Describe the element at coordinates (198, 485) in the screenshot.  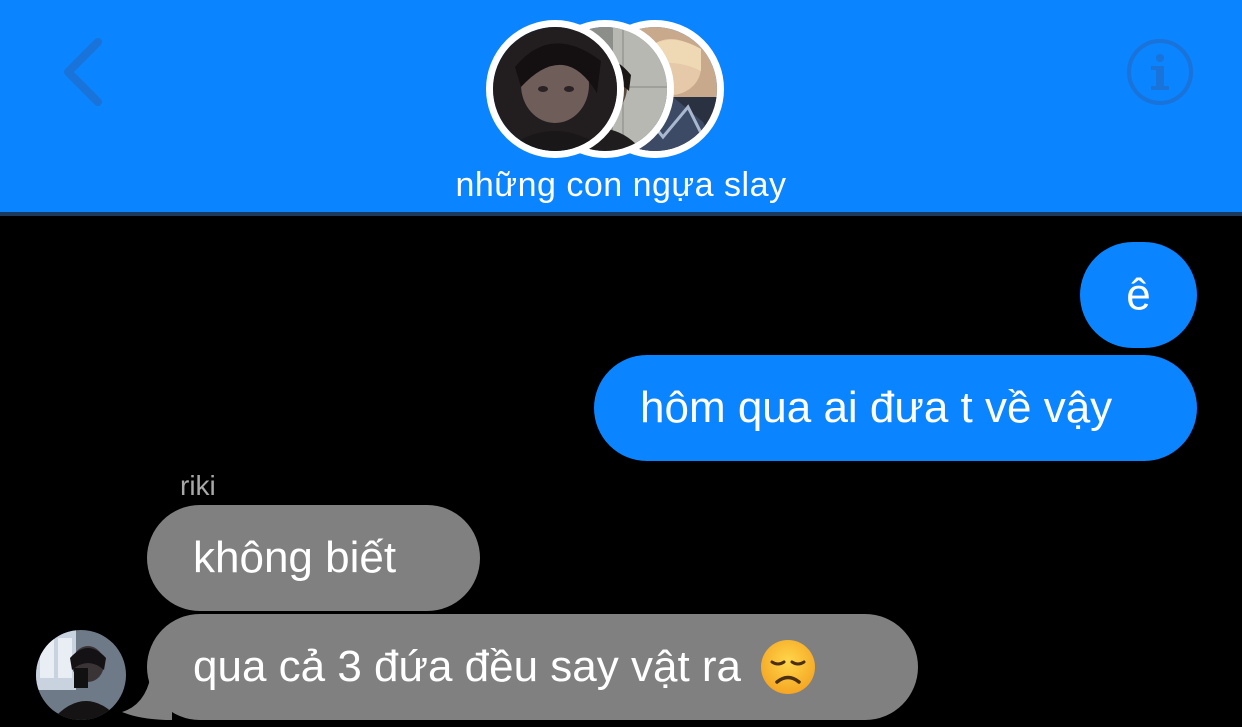
I see `sender-name: riki` at that location.